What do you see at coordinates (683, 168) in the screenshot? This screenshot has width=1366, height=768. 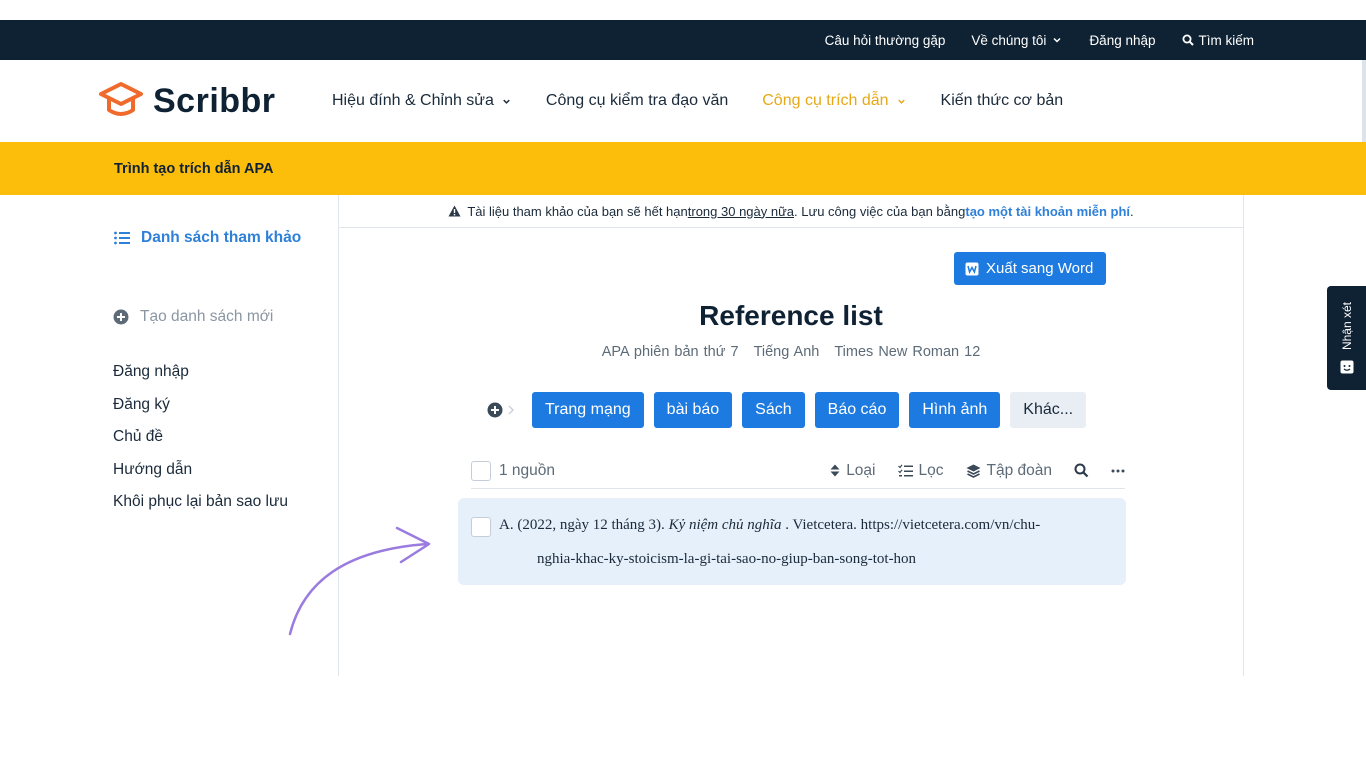 I see `page-banner: Trình tạo trích dẫn APA` at bounding box center [683, 168].